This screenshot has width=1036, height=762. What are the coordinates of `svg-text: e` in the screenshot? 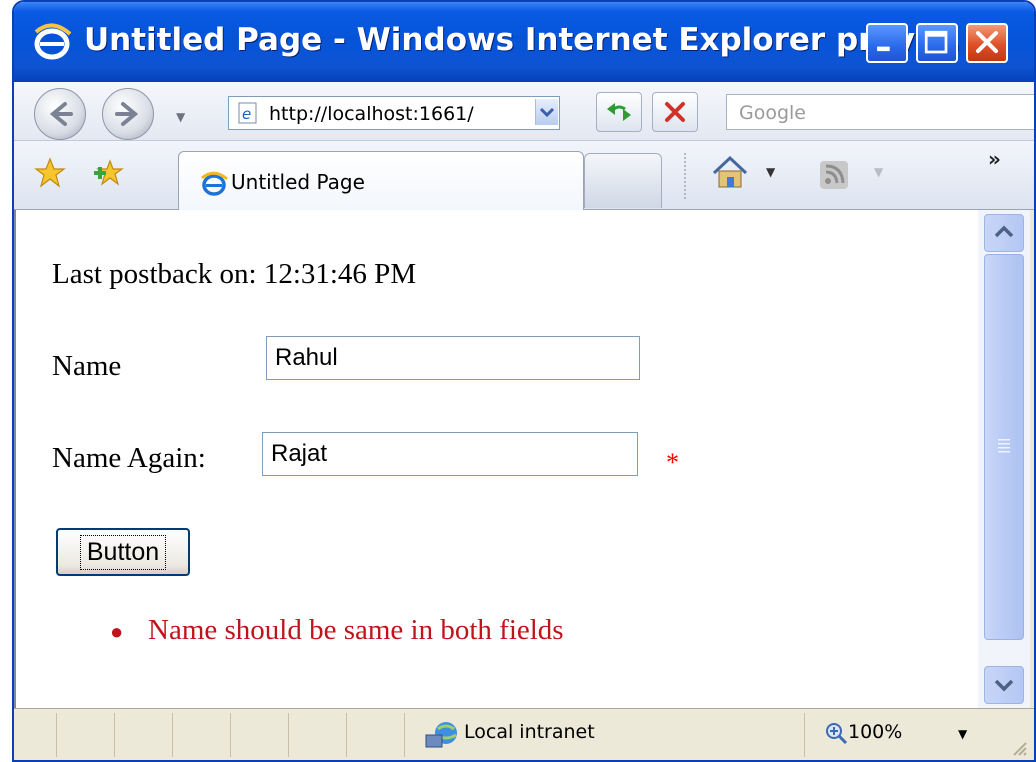 It's located at (246, 114).